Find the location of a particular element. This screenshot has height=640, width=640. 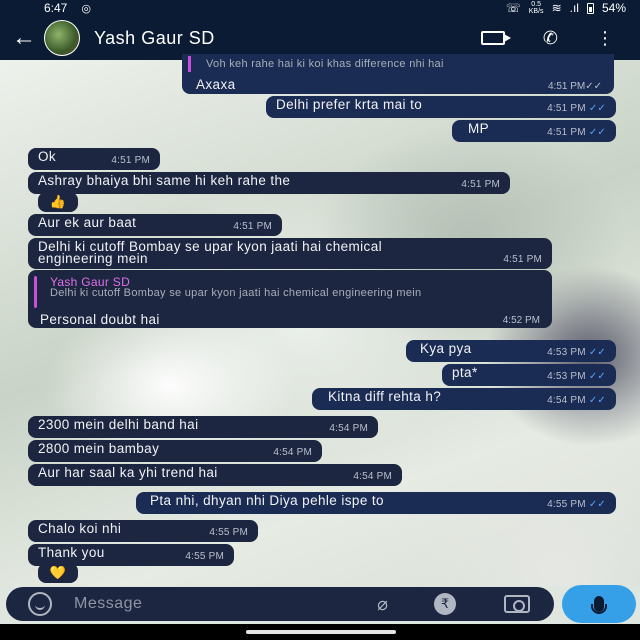

message-text: 2800 mein bambay is located at coordinates (99, 448).